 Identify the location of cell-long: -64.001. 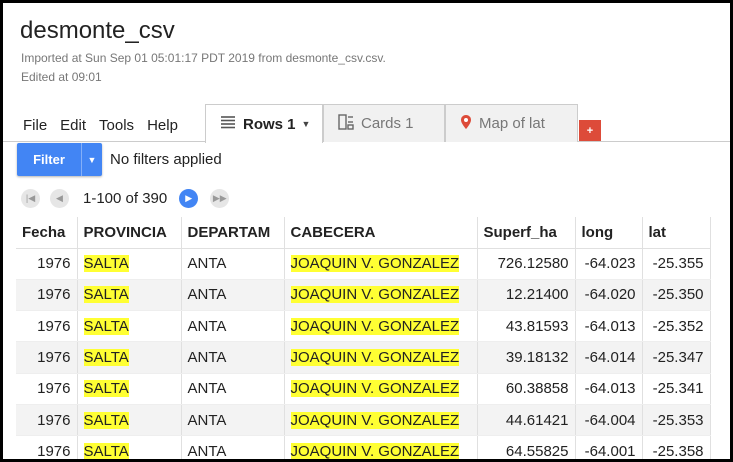
(609, 447).